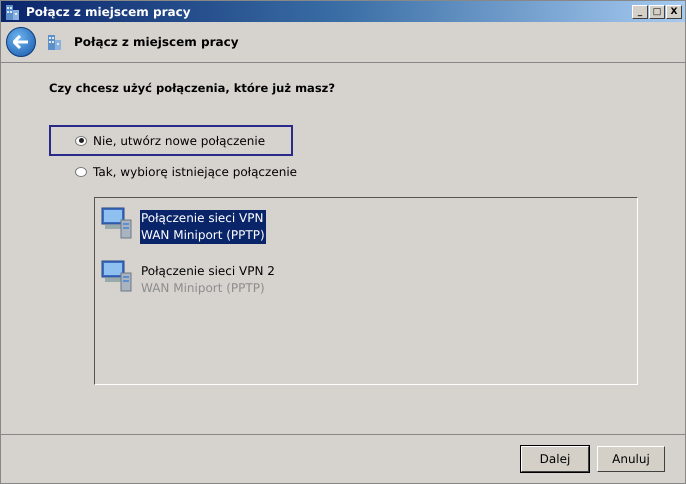 Image resolution: width=686 pixels, height=484 pixels. I want to click on question-text: Czy chcesz użyć połączenia, które już masz?, so click(192, 88).